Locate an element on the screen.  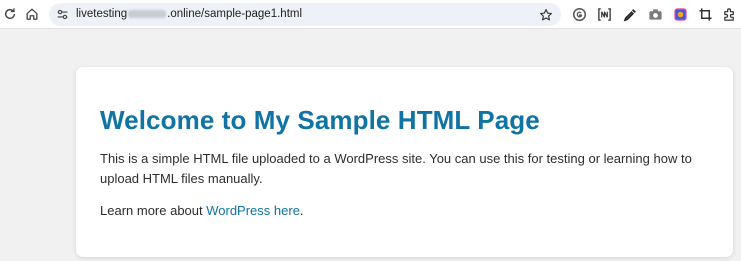
browser-toolbar: livetesting .online/sample-page1.html is located at coordinates (370, 14).